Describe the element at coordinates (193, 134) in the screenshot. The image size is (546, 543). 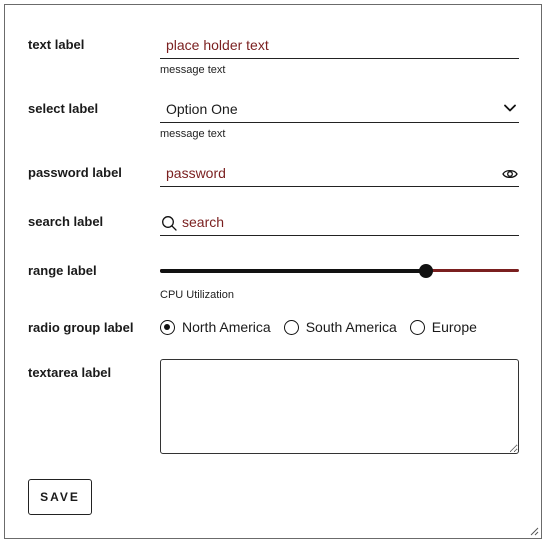
I see `select-message: message text` at that location.